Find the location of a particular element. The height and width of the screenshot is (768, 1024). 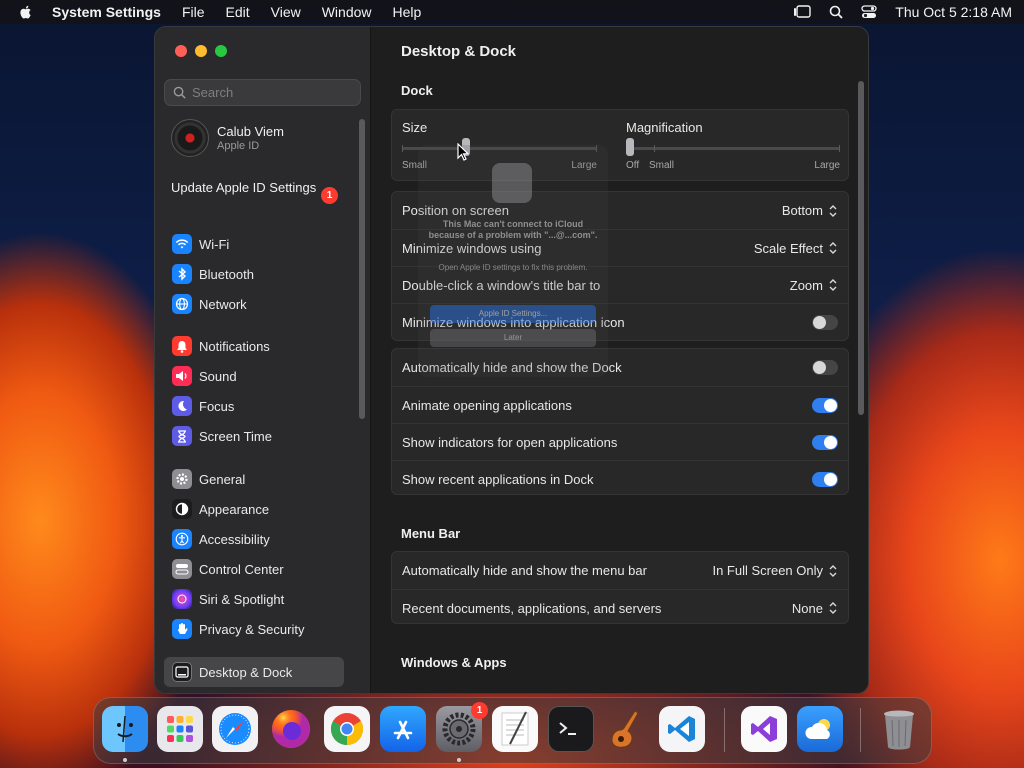

auto-hide-menu-bar-select: In Full Screen Only is located at coordinates (775, 570).